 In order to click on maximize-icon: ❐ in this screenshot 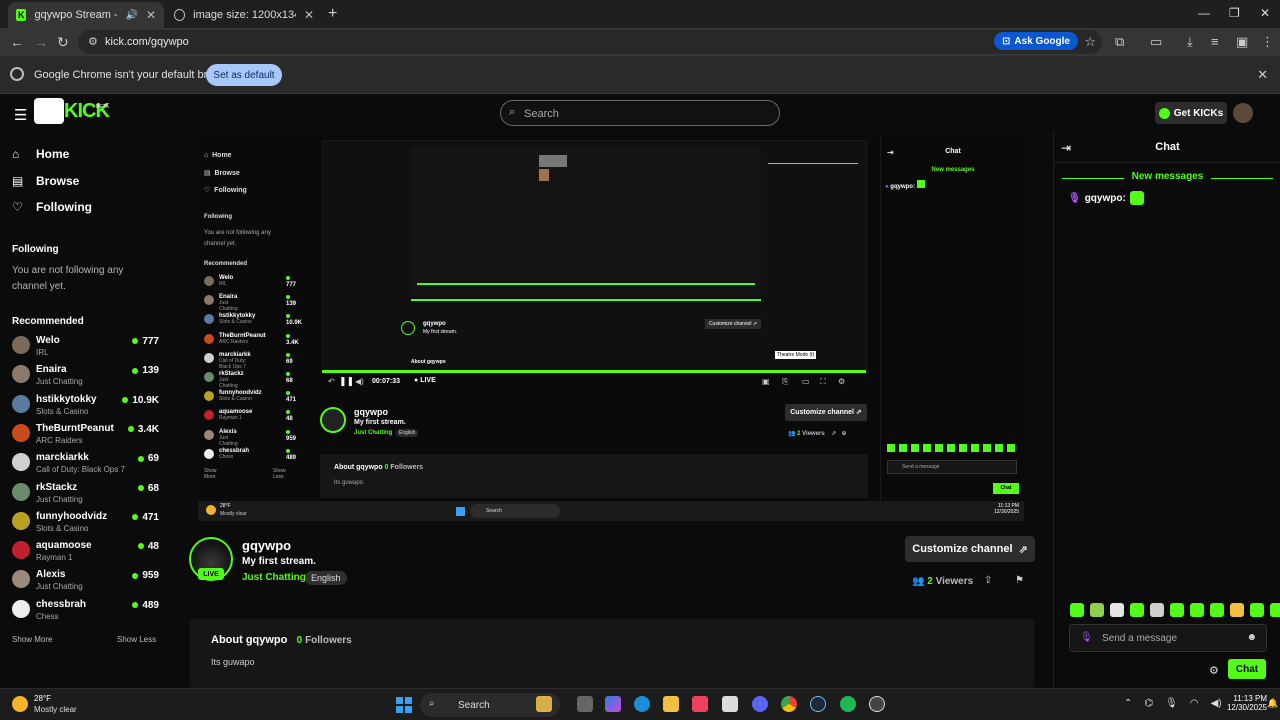, I will do `click(1234, 13)`.